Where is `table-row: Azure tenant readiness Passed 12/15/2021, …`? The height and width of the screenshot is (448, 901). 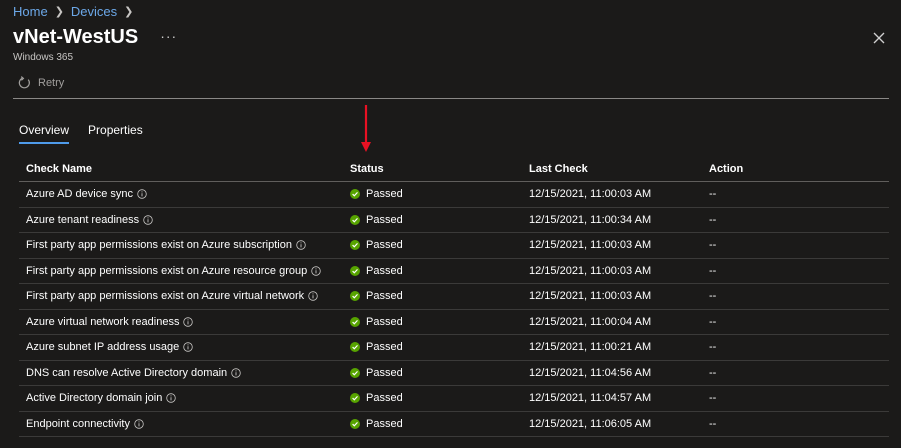
table-row: Azure tenant readiness Passed 12/15/2021, … is located at coordinates (454, 220).